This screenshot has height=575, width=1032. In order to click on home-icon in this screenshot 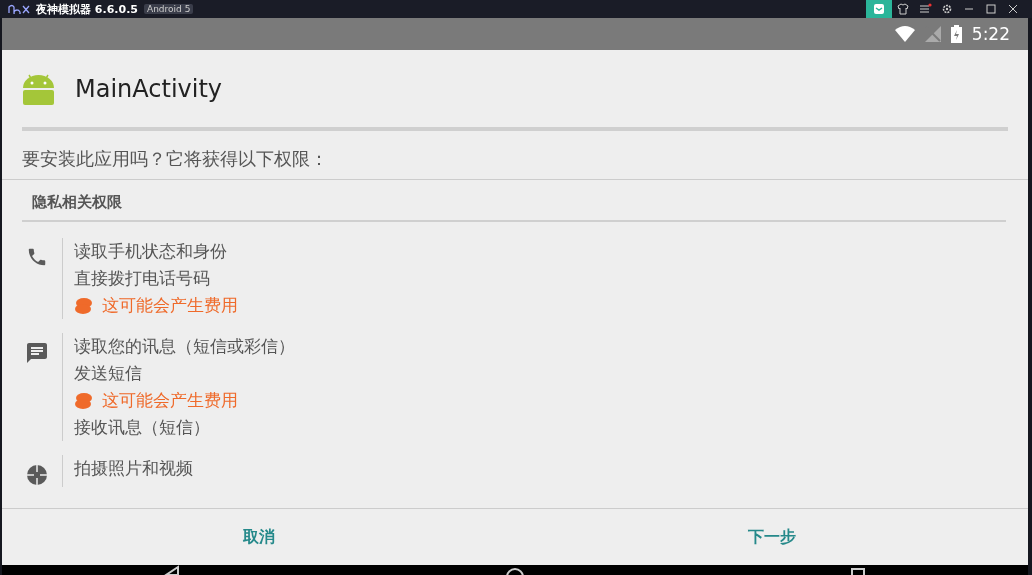, I will do `click(515, 570)`.